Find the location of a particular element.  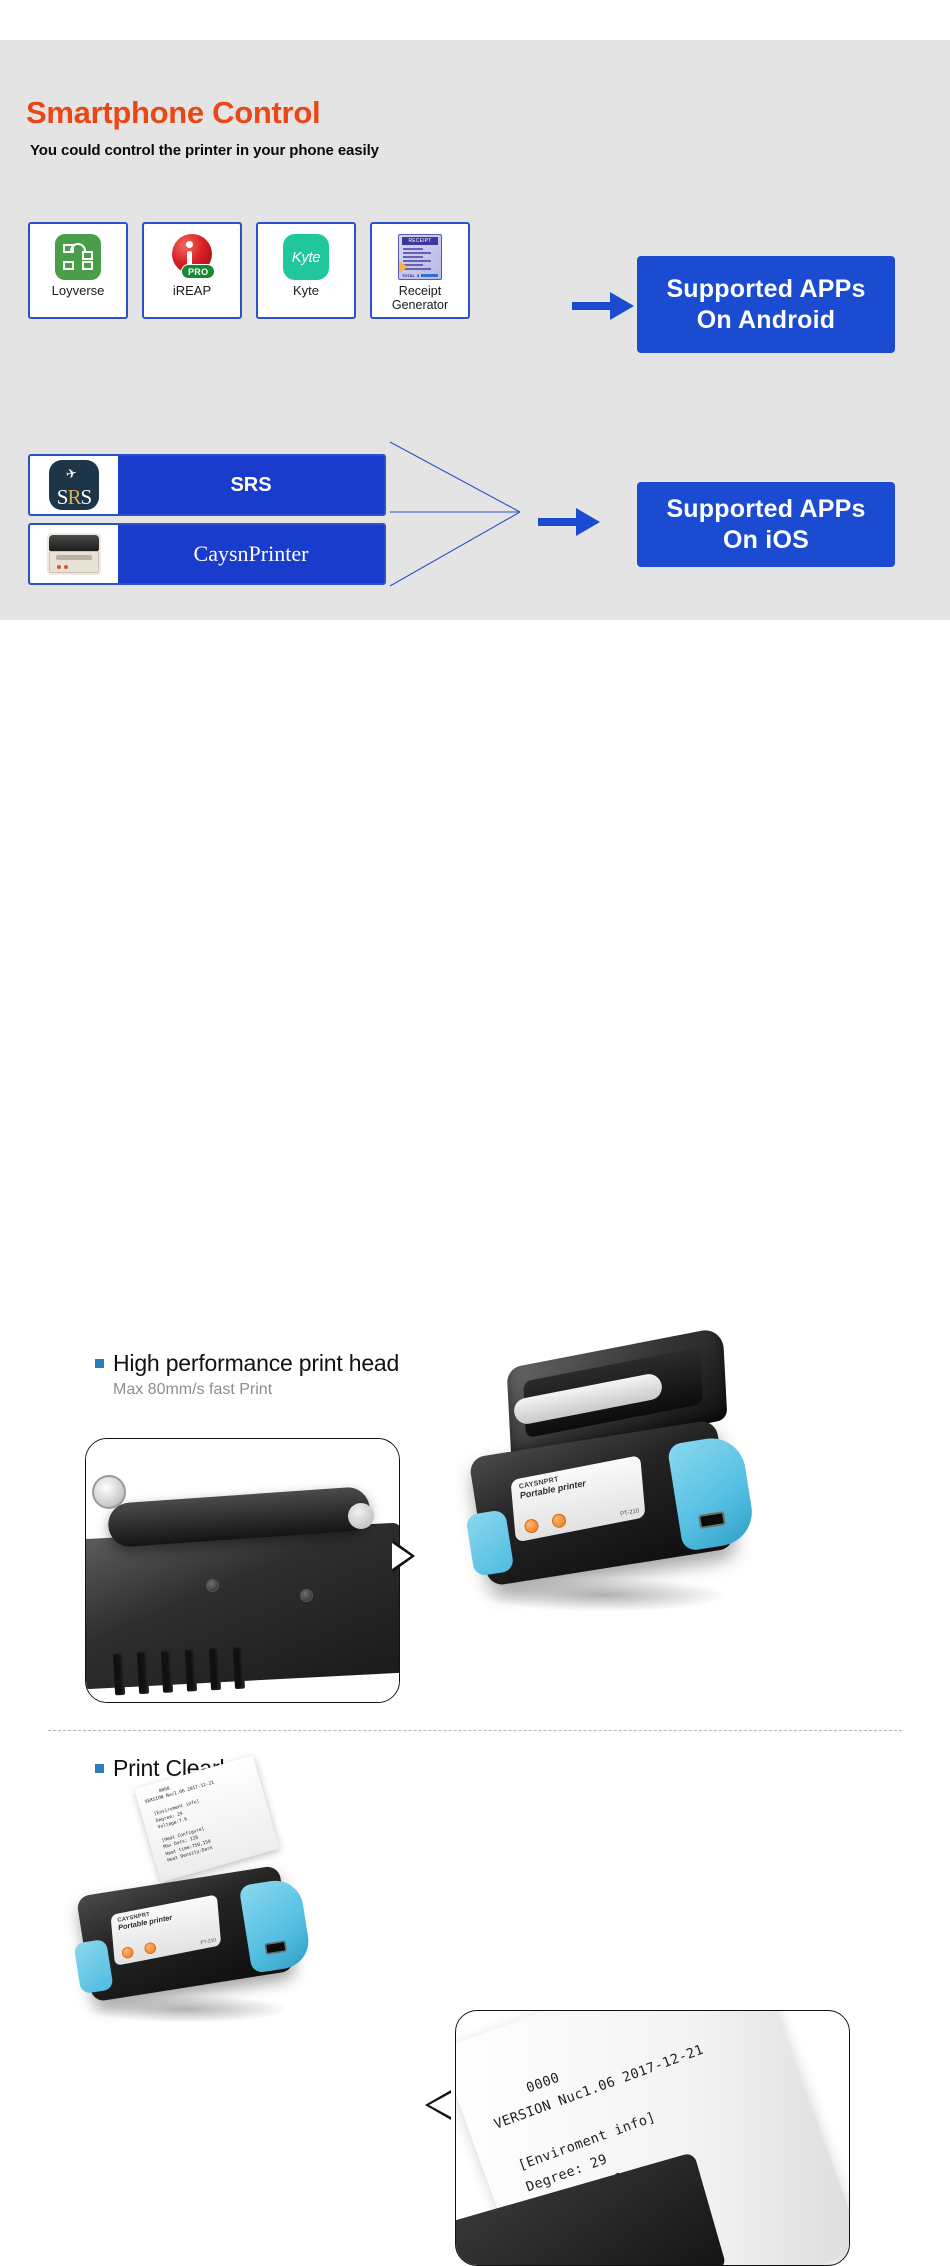

app-card-receipt-generator: RECEIPT TOTAL $ Receipt Generator is located at coordinates (420, 270).